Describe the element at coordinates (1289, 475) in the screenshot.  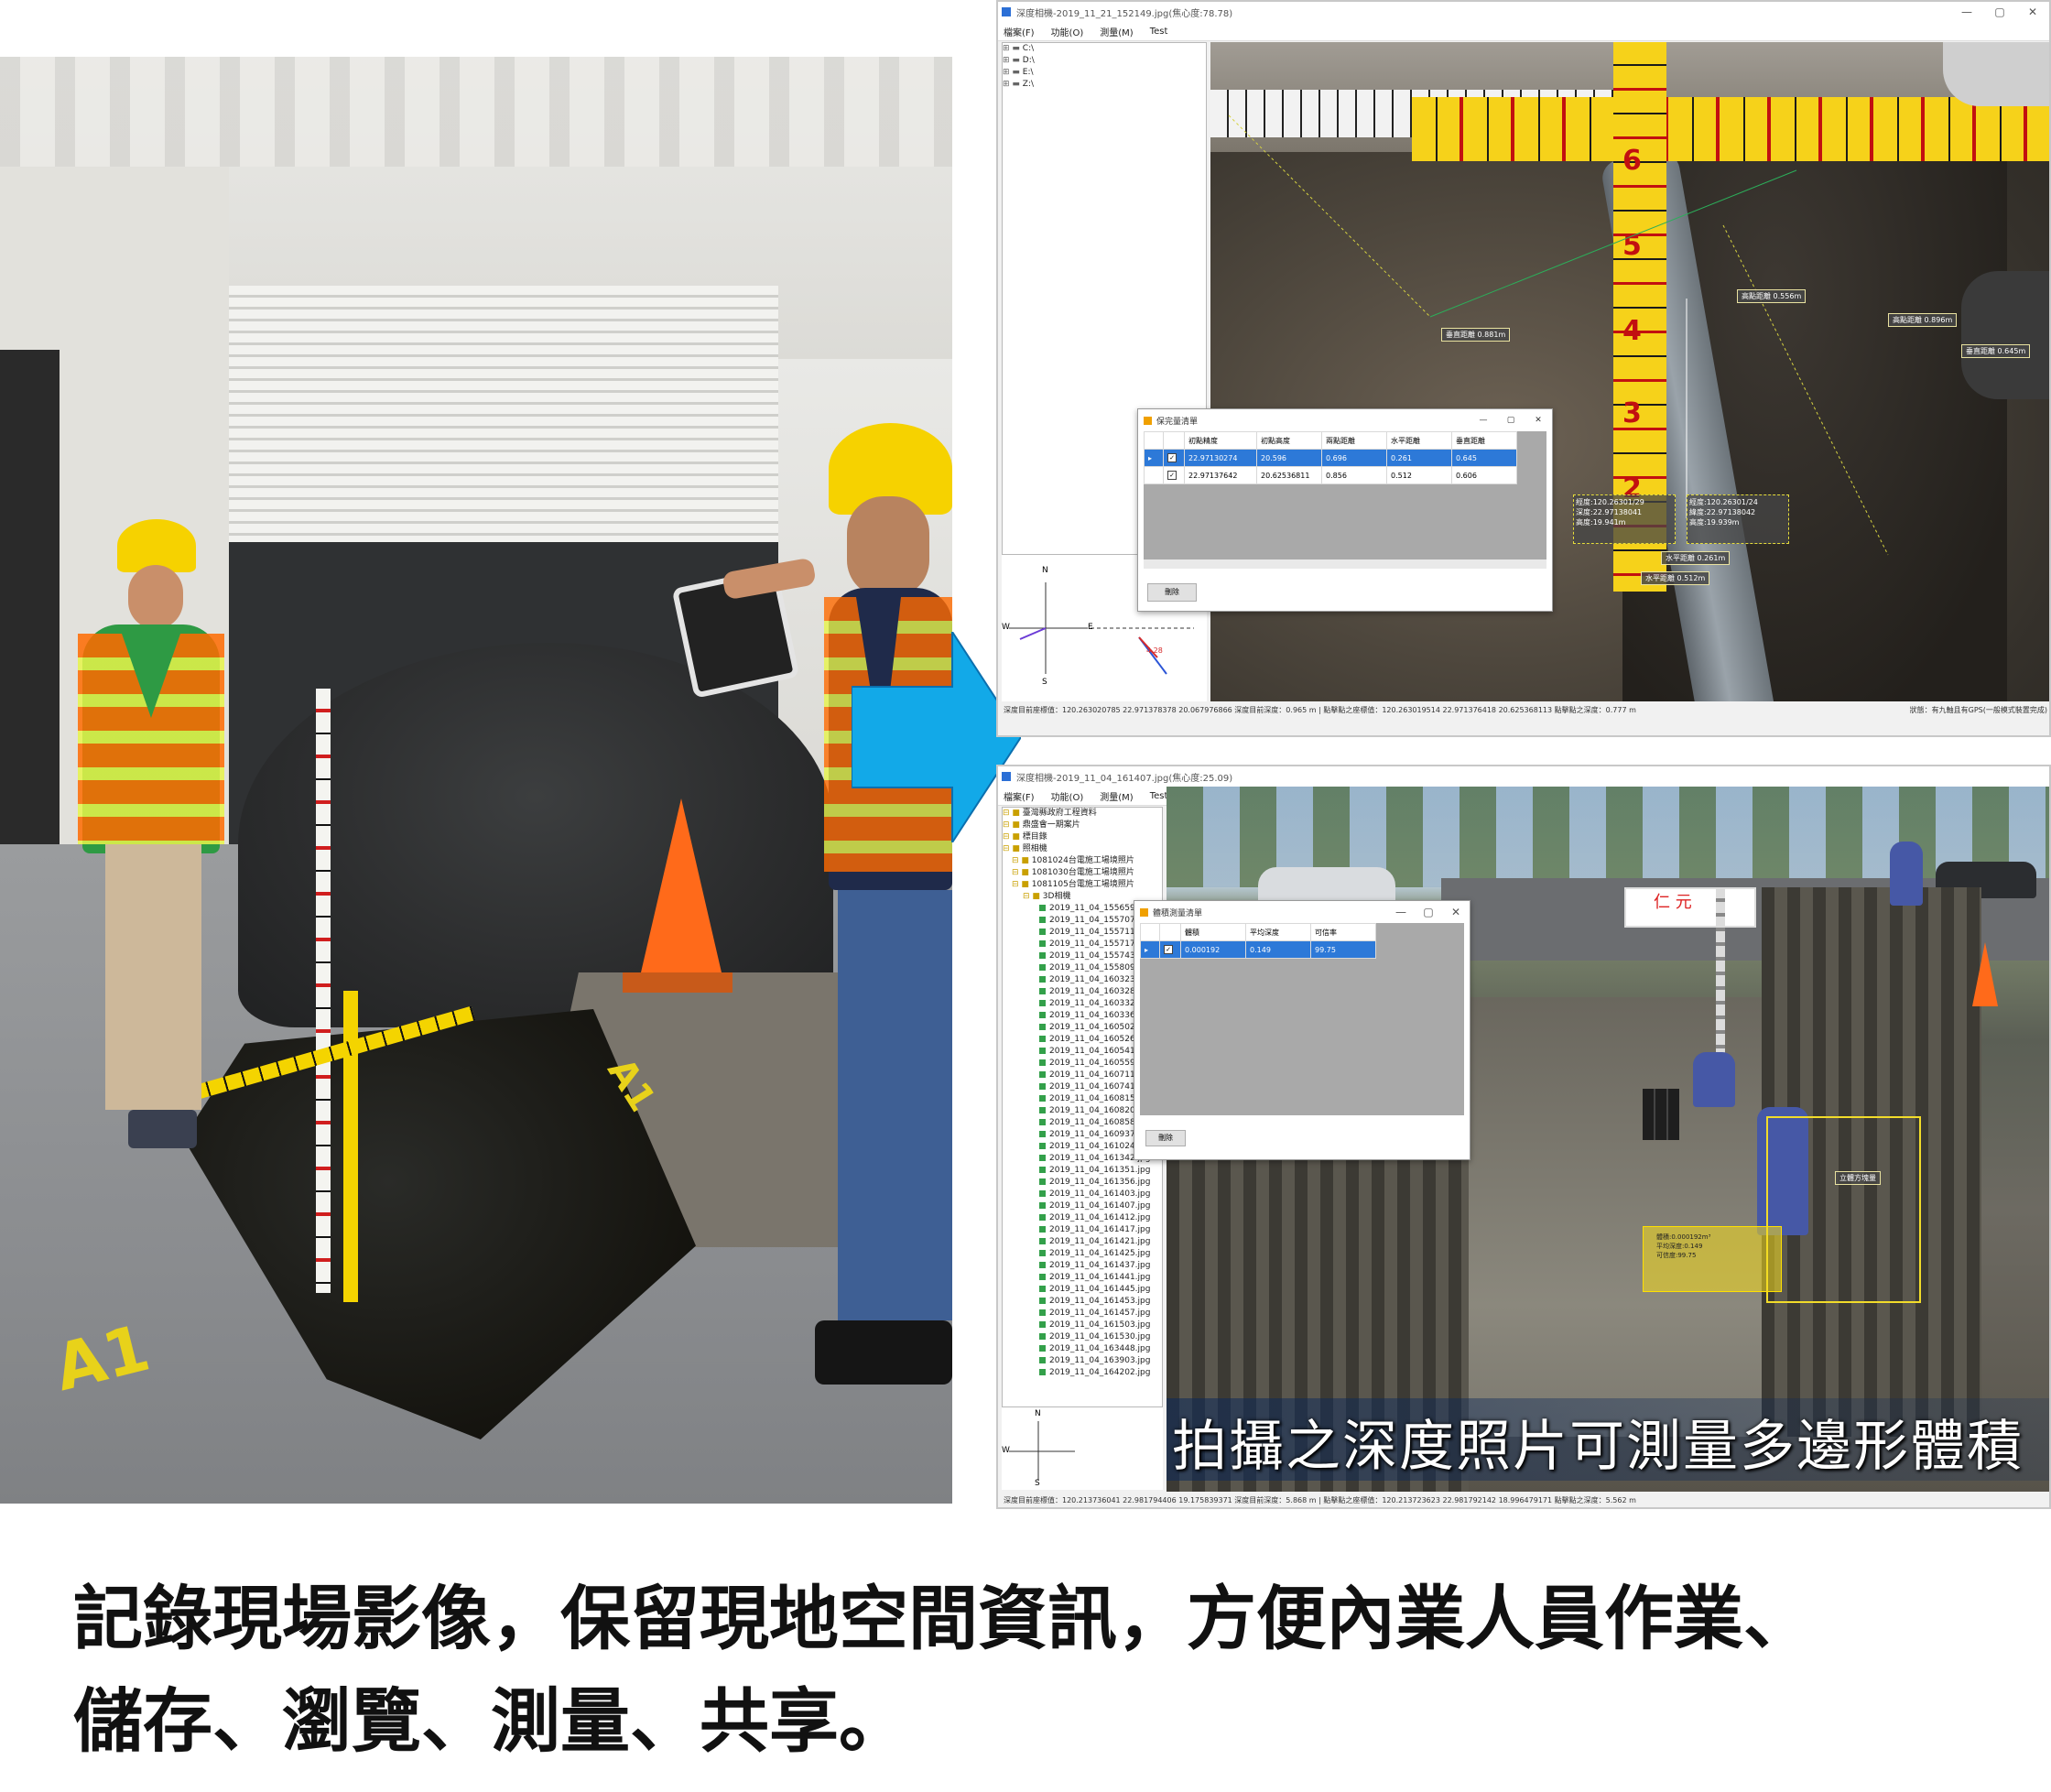
I see `cell: 20.62536811` at that location.